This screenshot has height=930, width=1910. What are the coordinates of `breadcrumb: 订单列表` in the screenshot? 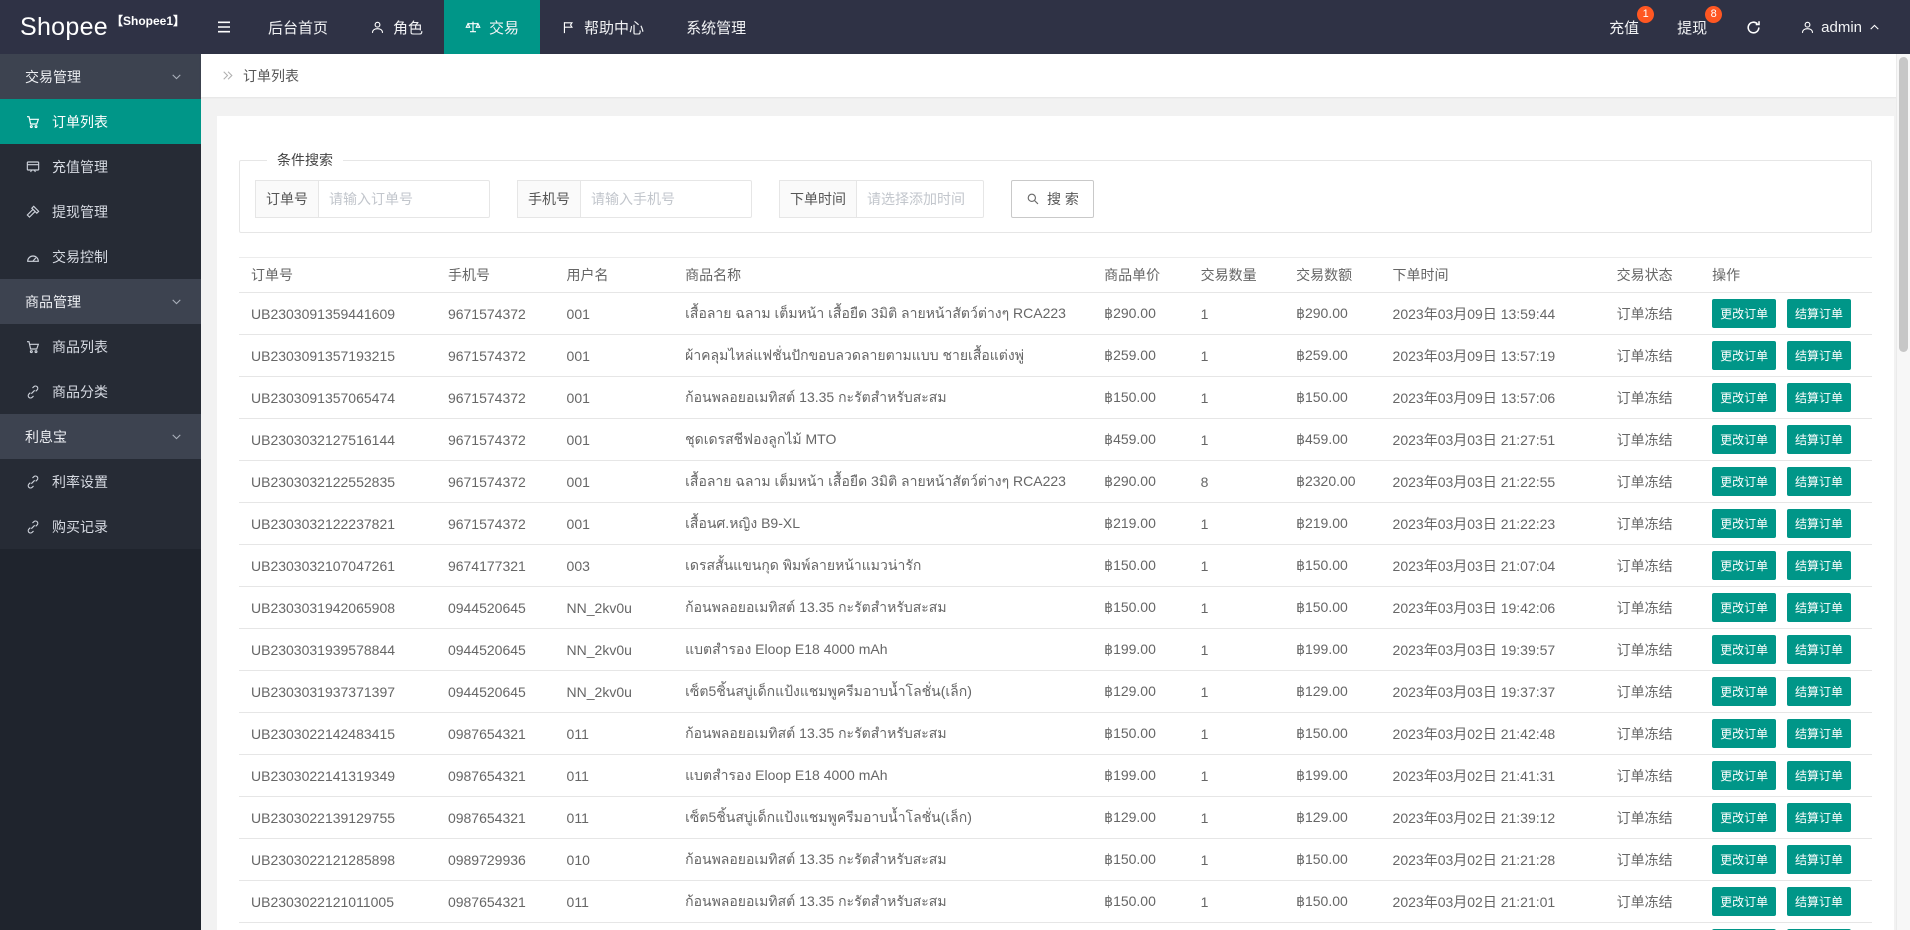 It's located at (1055, 75).